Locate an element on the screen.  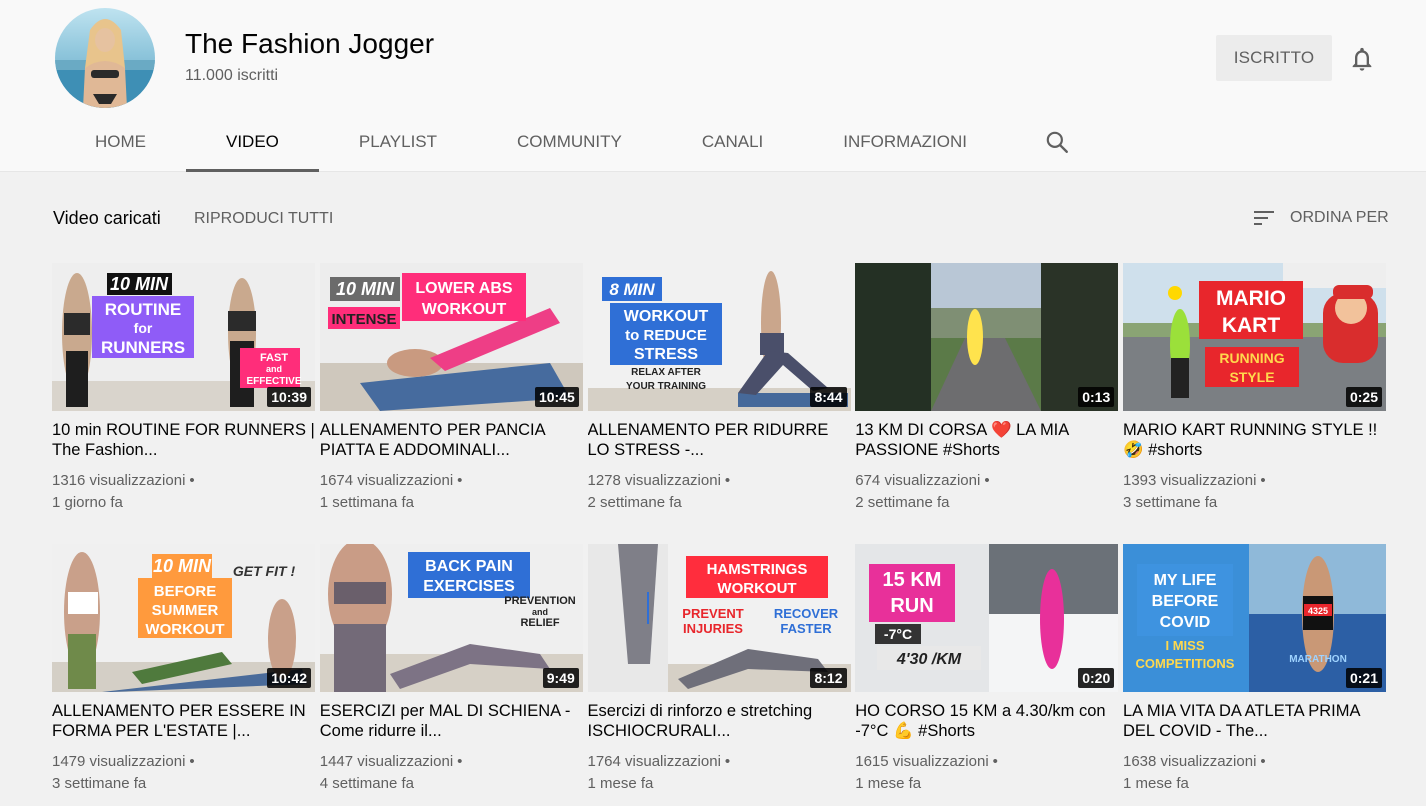
view-count: 1638 visualizzazioni is located at coordinates (1190, 761).